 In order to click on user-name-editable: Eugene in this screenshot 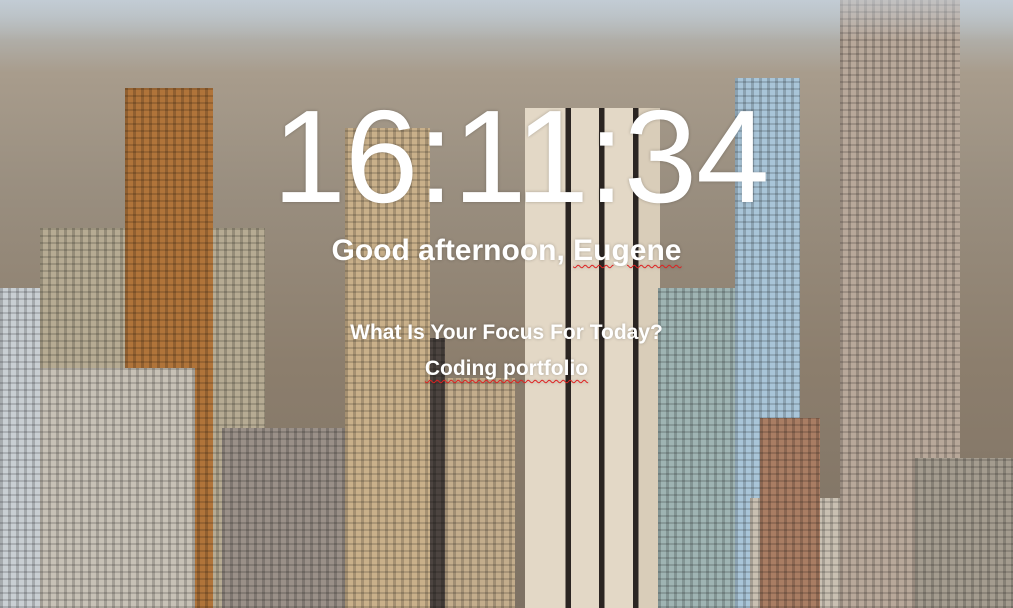, I will do `click(627, 250)`.